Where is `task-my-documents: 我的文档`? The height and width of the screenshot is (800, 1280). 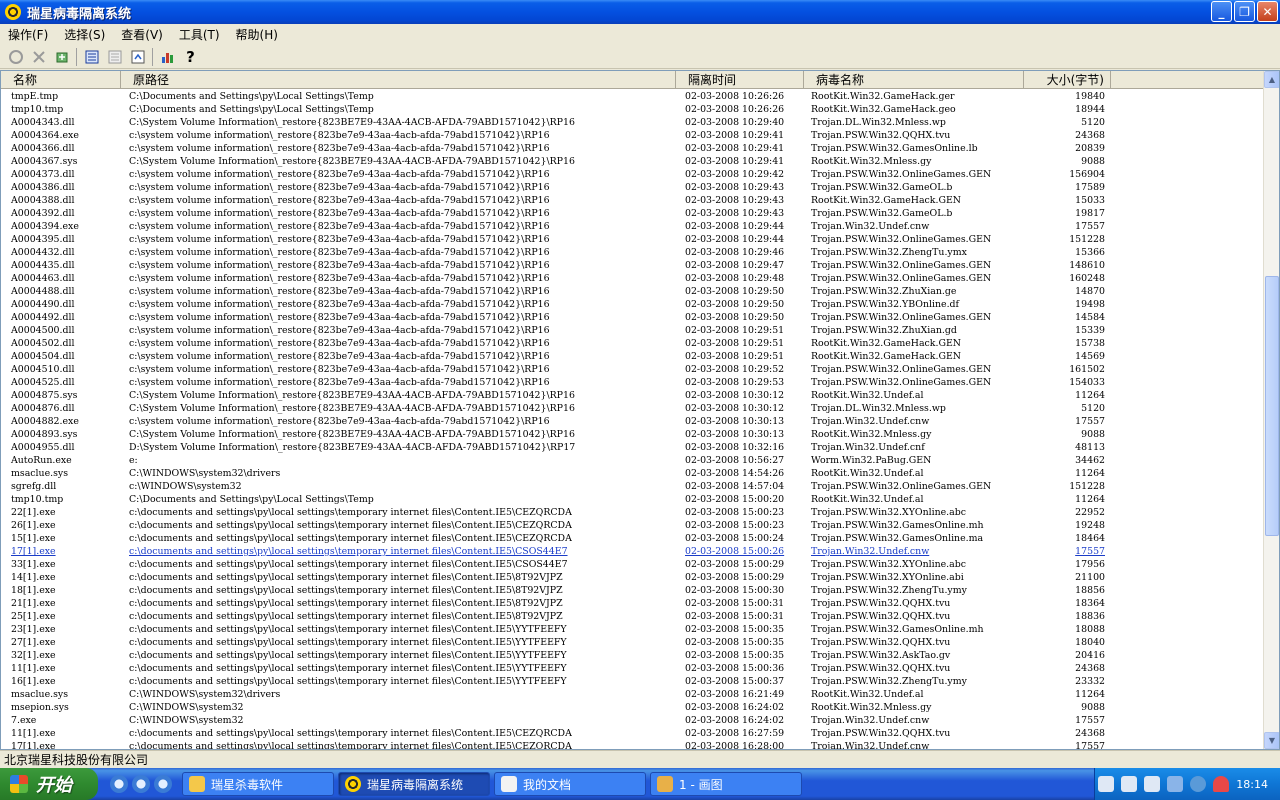 task-my-documents: 我的文档 is located at coordinates (570, 784).